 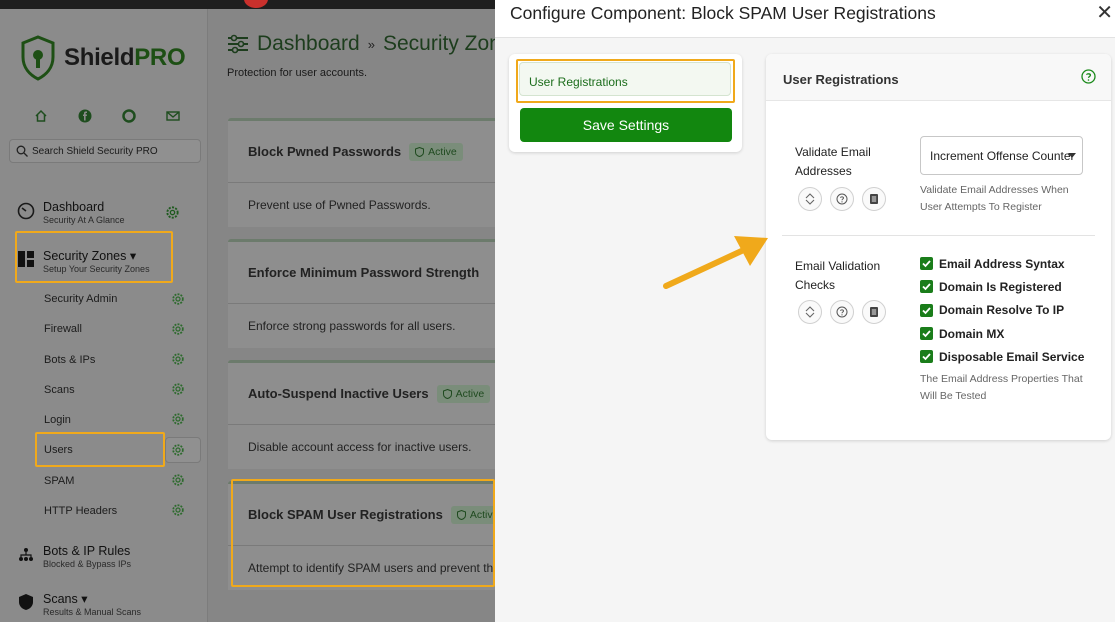 I want to click on nav-scans: Scans ▾ Results & Manual Scans, so click(x=79, y=604).